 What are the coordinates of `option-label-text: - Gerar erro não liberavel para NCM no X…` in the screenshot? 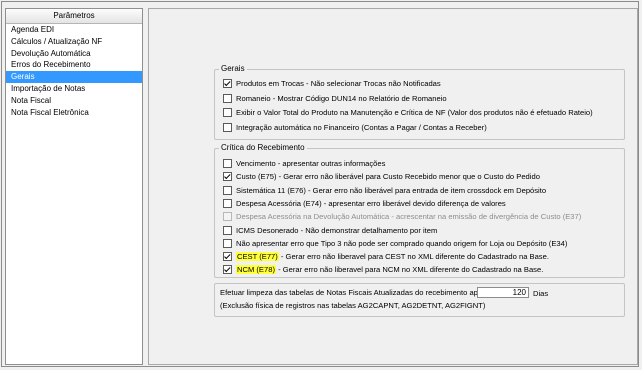 It's located at (409, 270).